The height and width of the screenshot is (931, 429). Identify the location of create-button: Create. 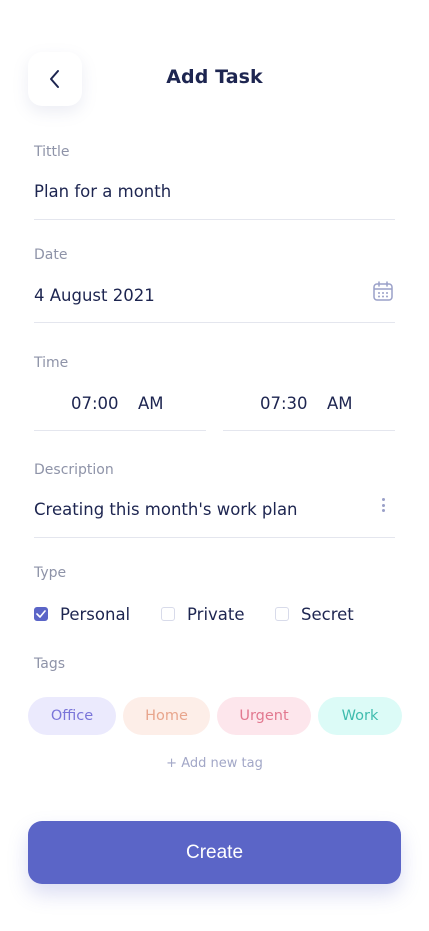
(214, 852).